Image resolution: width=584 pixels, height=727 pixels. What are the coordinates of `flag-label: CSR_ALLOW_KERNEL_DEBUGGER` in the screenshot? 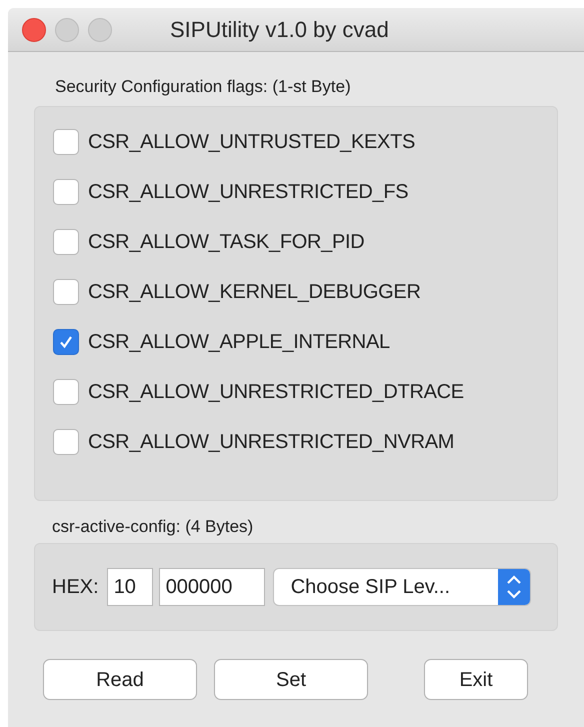 It's located at (254, 292).